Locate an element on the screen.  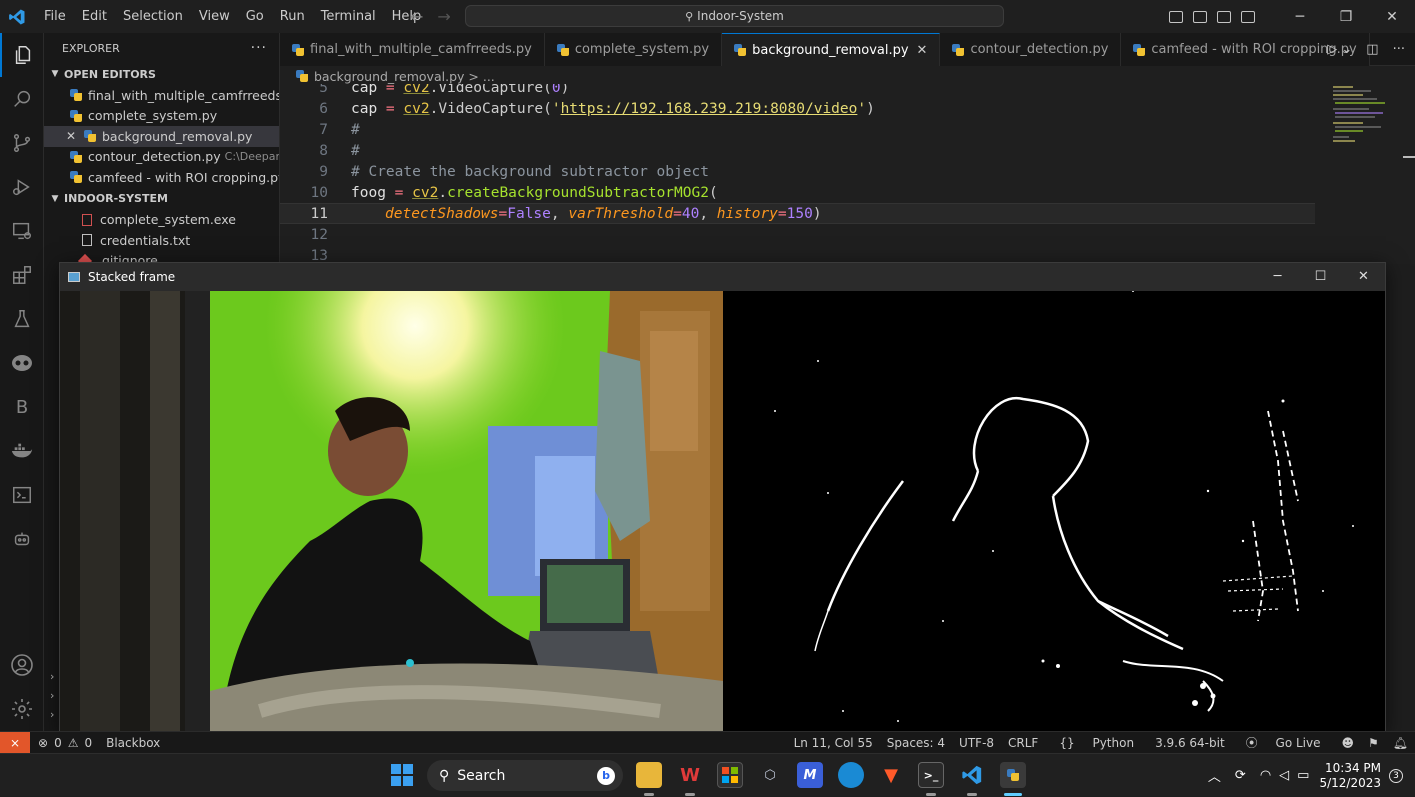
volume-icon: ◁ is located at coordinates (1284, 775).